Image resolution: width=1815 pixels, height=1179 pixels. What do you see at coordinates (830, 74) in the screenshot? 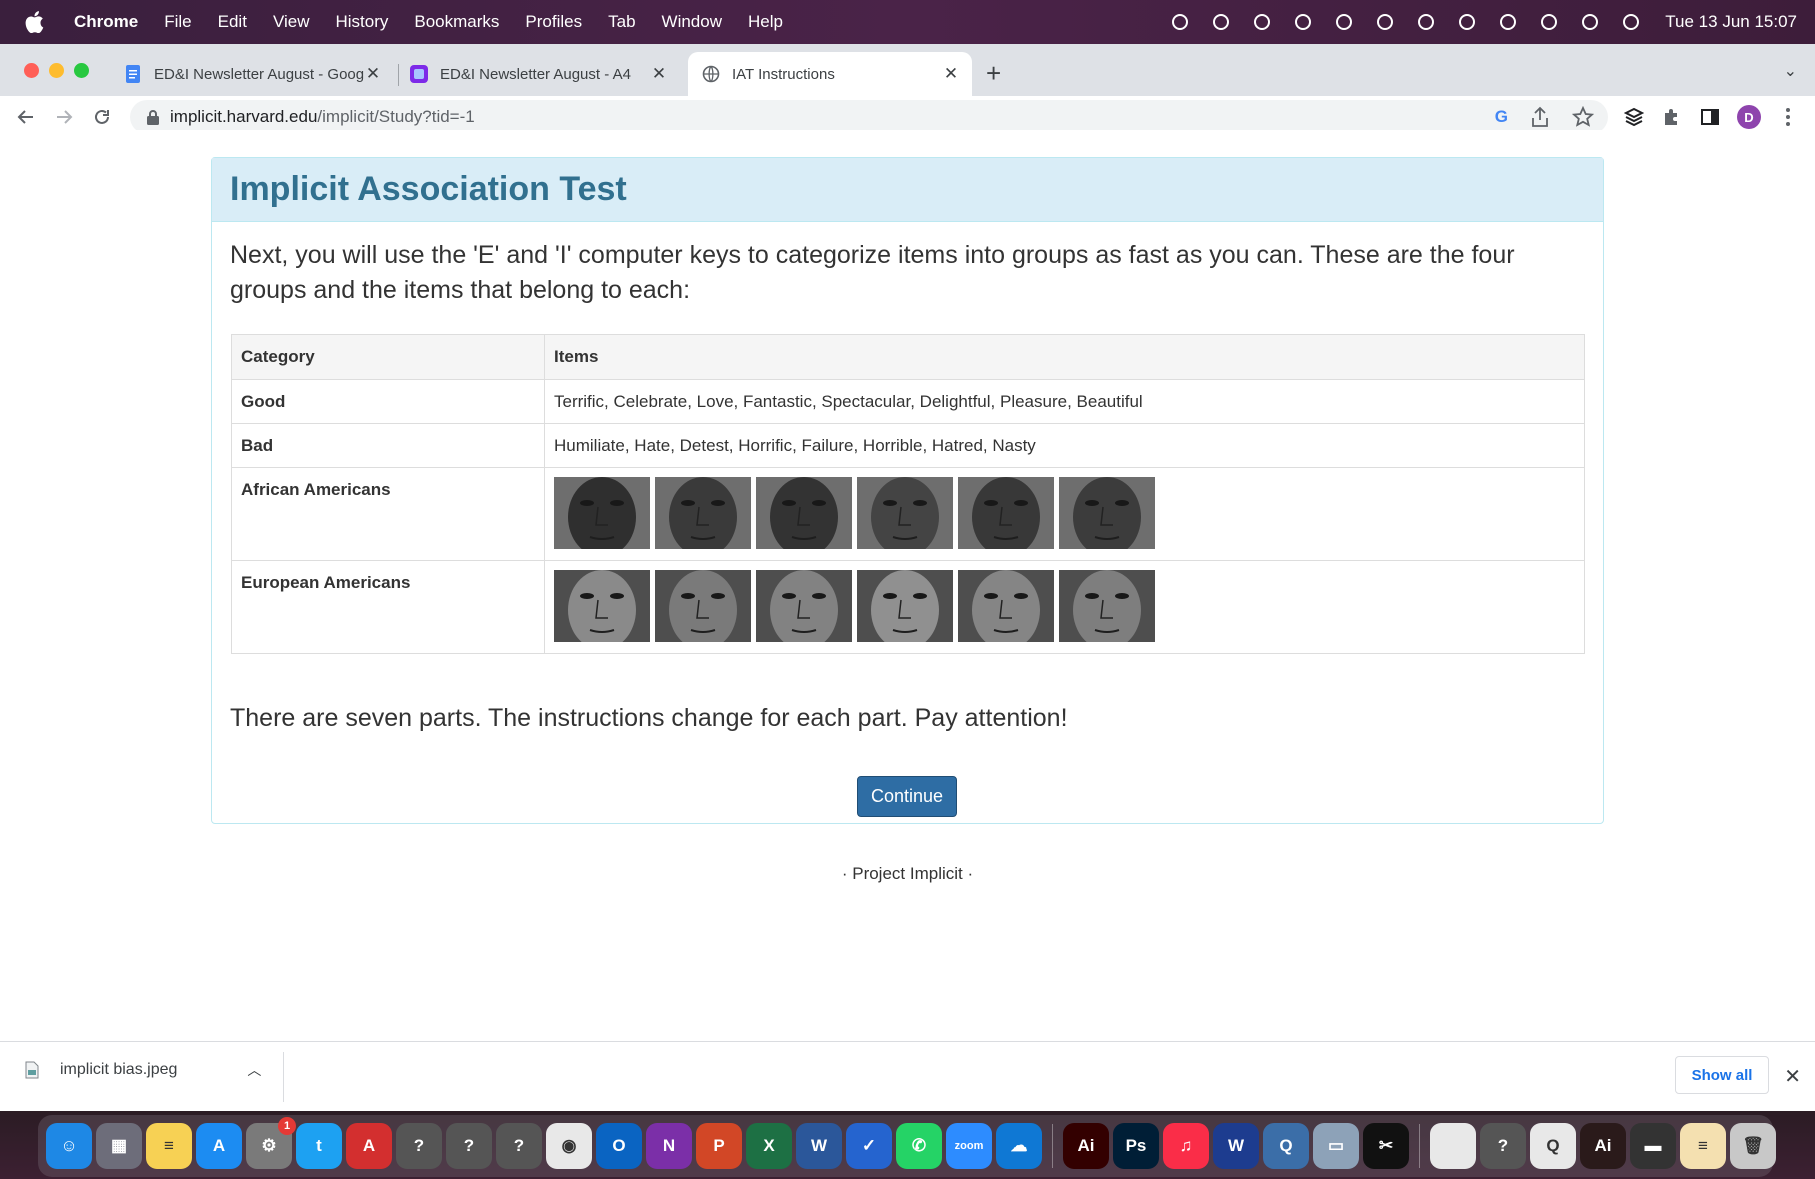
I see `tab-iat-instructions: IAT Instructions ✕` at bounding box center [830, 74].